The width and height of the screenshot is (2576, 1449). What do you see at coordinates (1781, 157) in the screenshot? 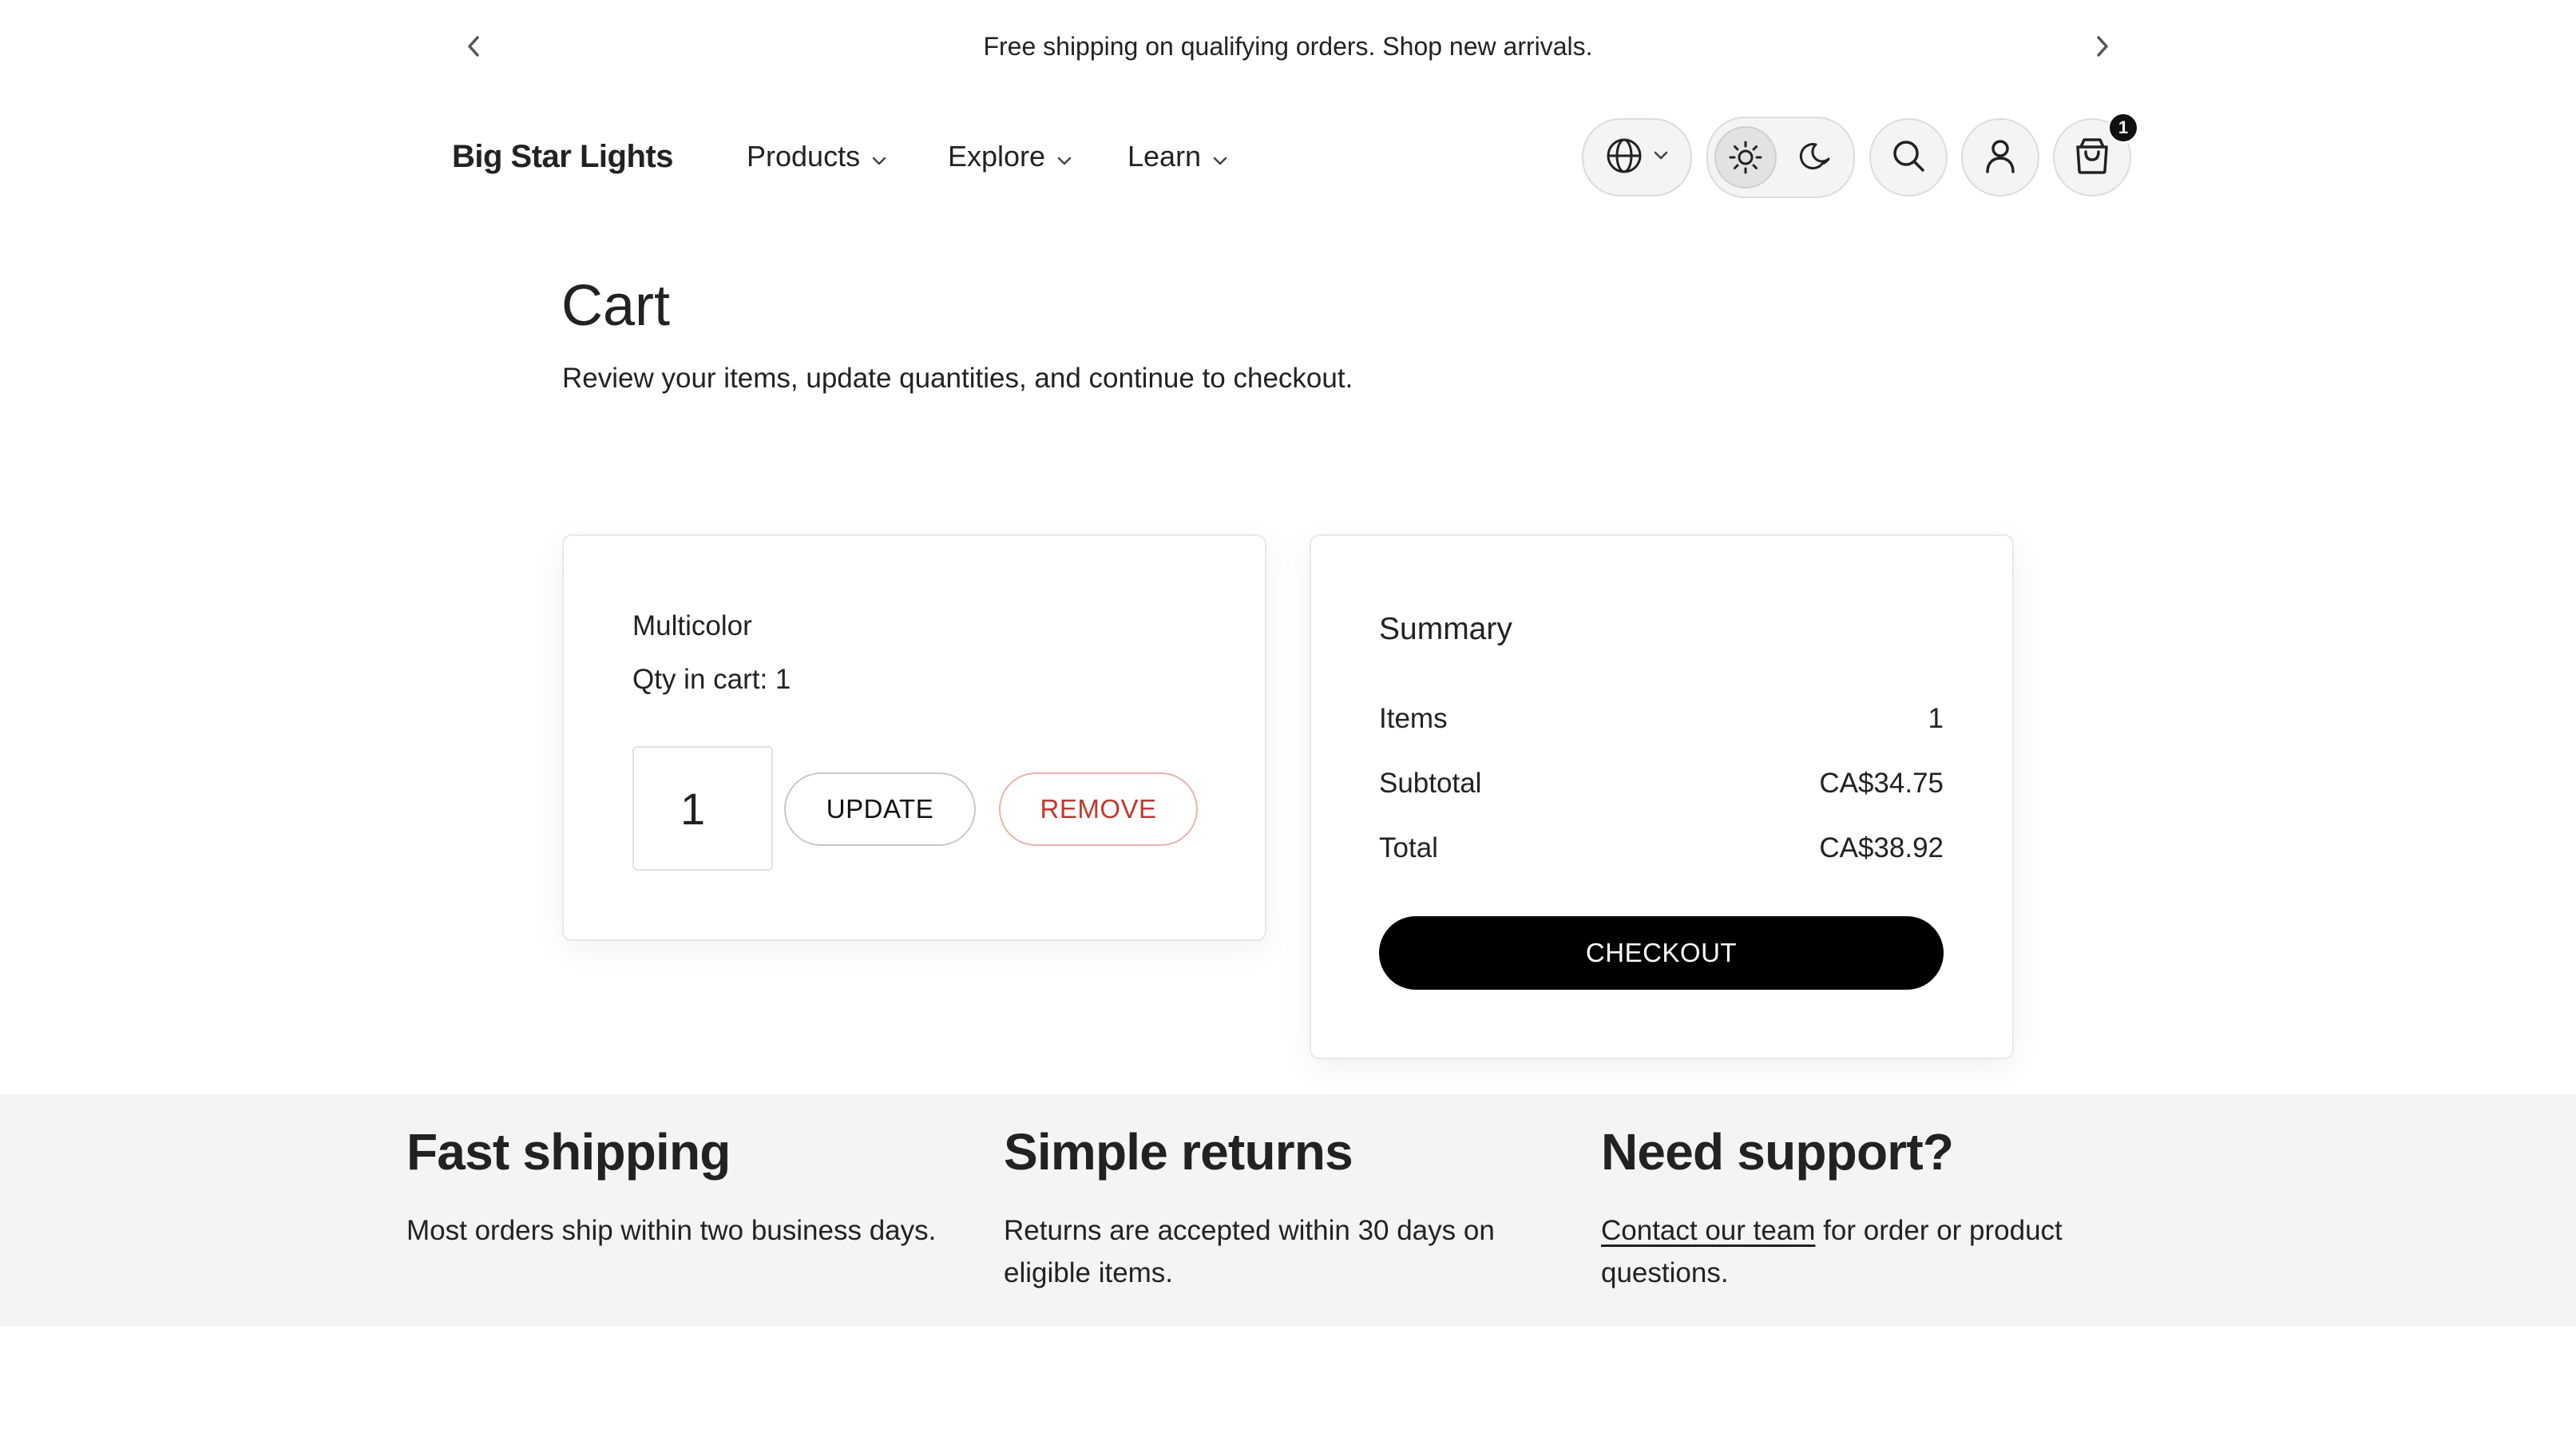
I see `theme-toggle` at bounding box center [1781, 157].